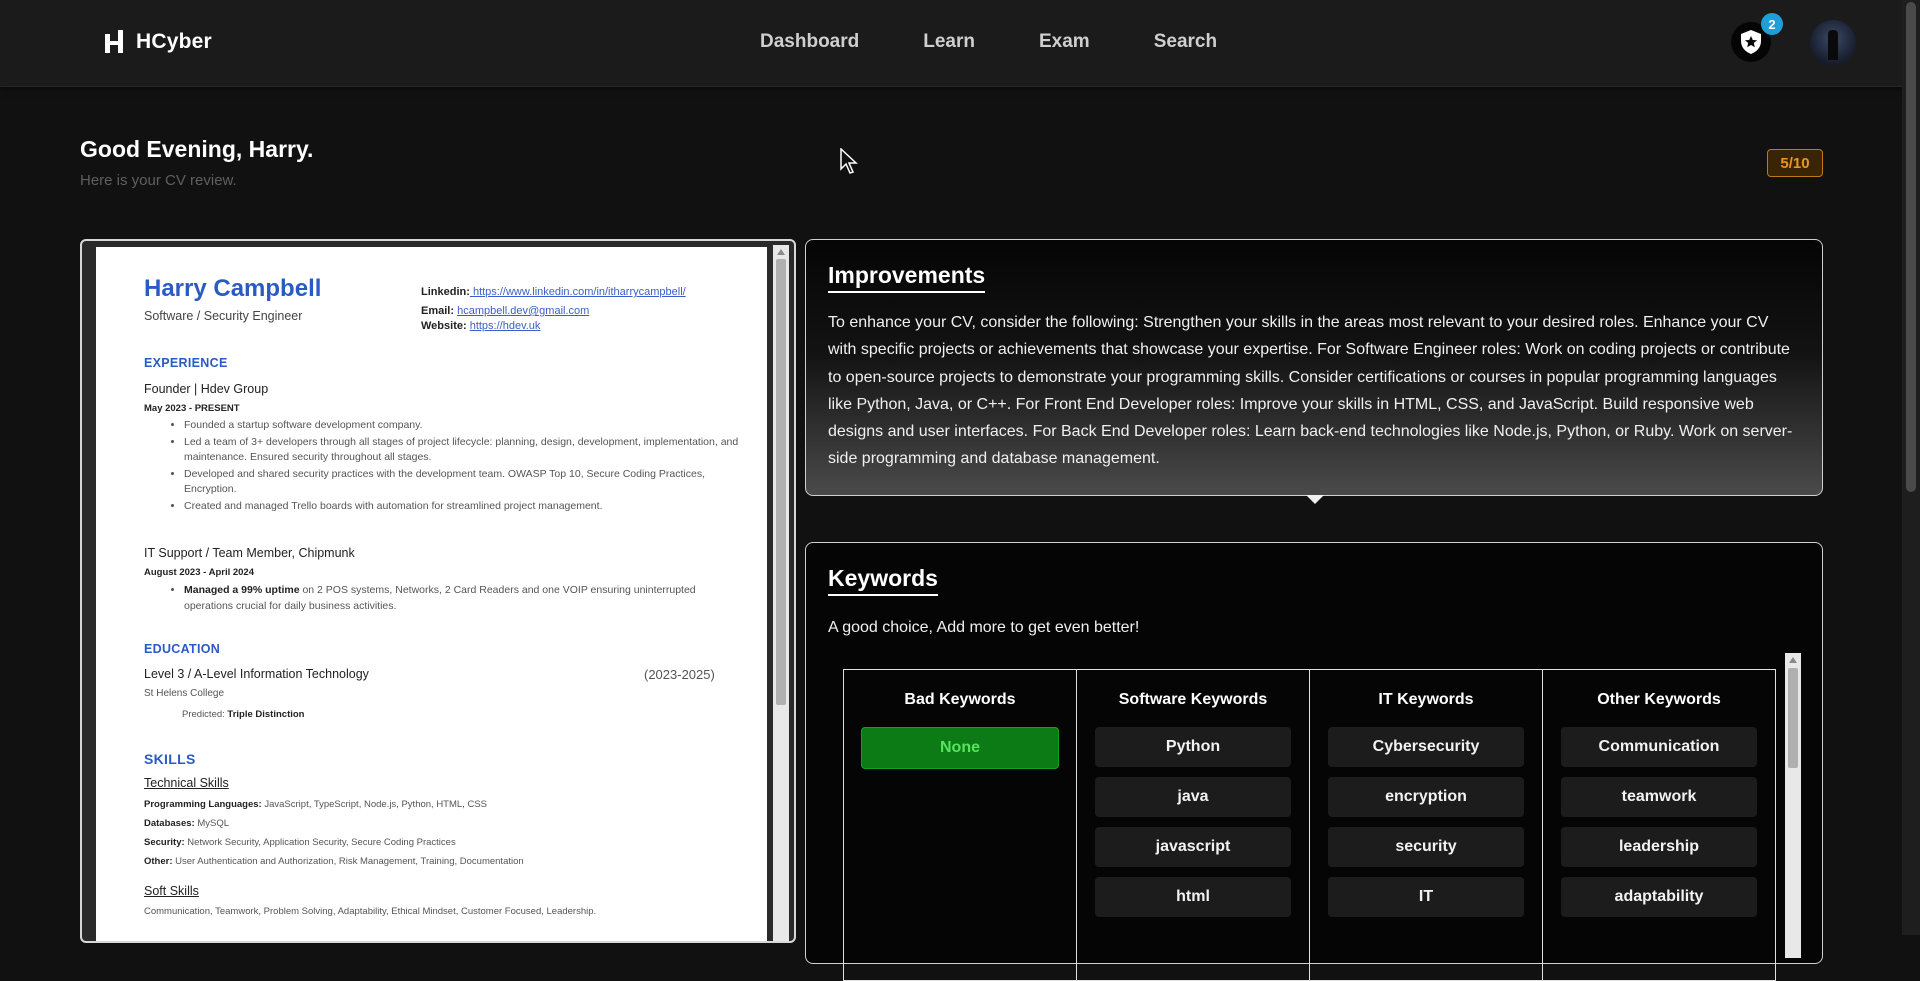 This screenshot has width=1920, height=981. I want to click on keyword-chip: html, so click(1193, 897).